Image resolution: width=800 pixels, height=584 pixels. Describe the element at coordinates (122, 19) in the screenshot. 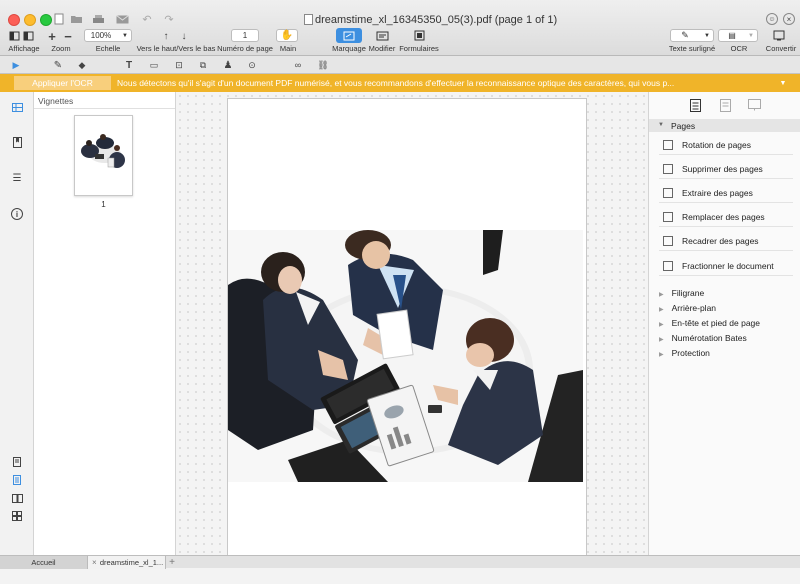

I see `mail-icon` at that location.